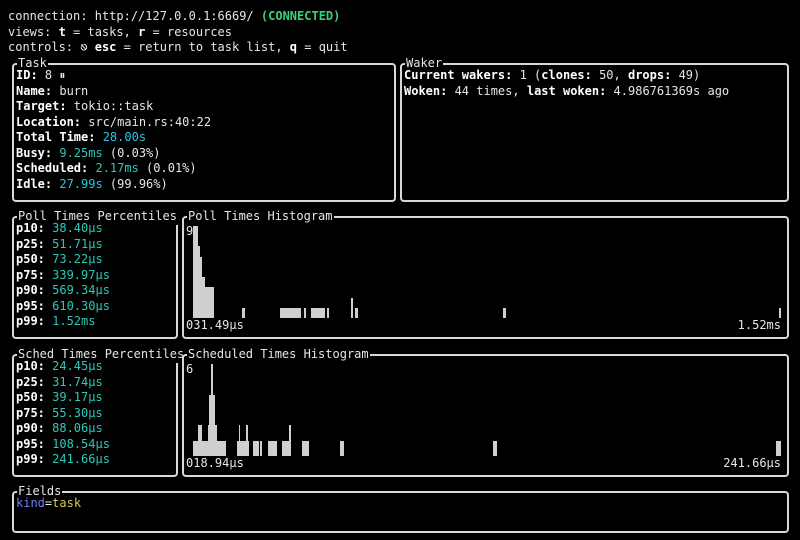 The width and height of the screenshot is (800, 540). What do you see at coordinates (30, 366) in the screenshot?
I see `sched-percentile-label: p10:` at bounding box center [30, 366].